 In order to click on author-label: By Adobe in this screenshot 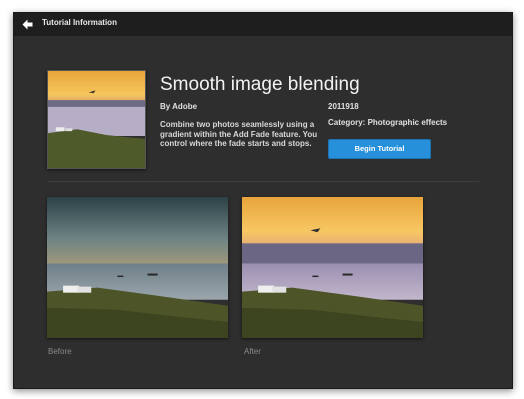, I will do `click(179, 106)`.